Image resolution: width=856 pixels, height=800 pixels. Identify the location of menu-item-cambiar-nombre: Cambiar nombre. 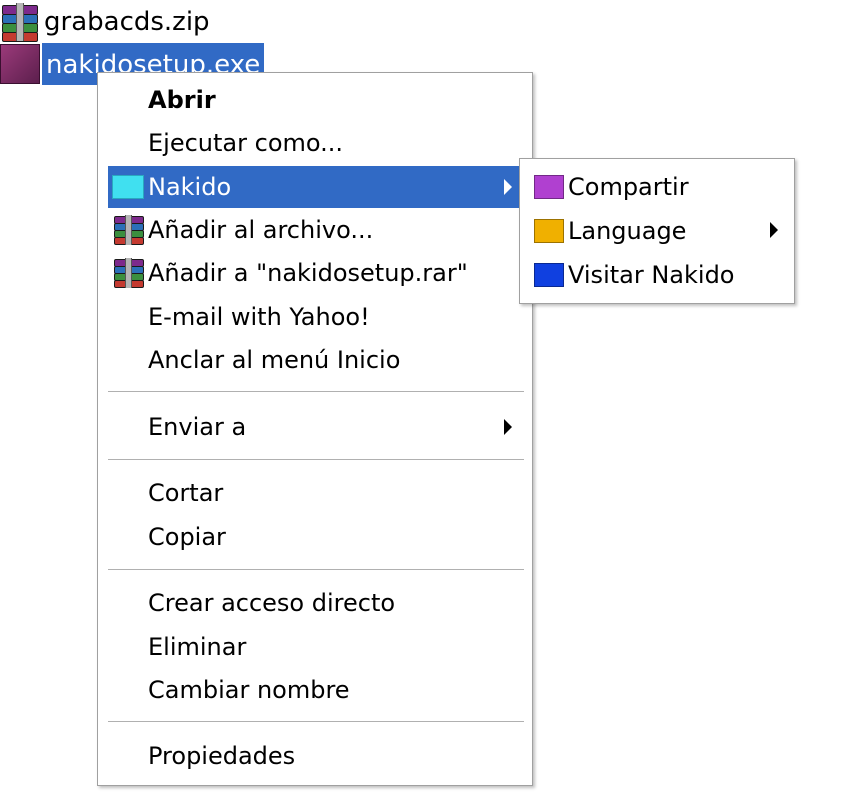
(315, 690).